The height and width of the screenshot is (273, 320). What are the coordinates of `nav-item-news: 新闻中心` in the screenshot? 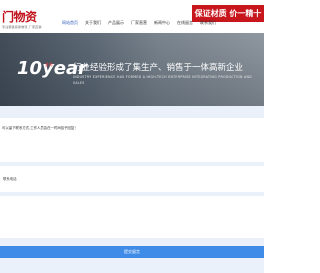 It's located at (162, 23).